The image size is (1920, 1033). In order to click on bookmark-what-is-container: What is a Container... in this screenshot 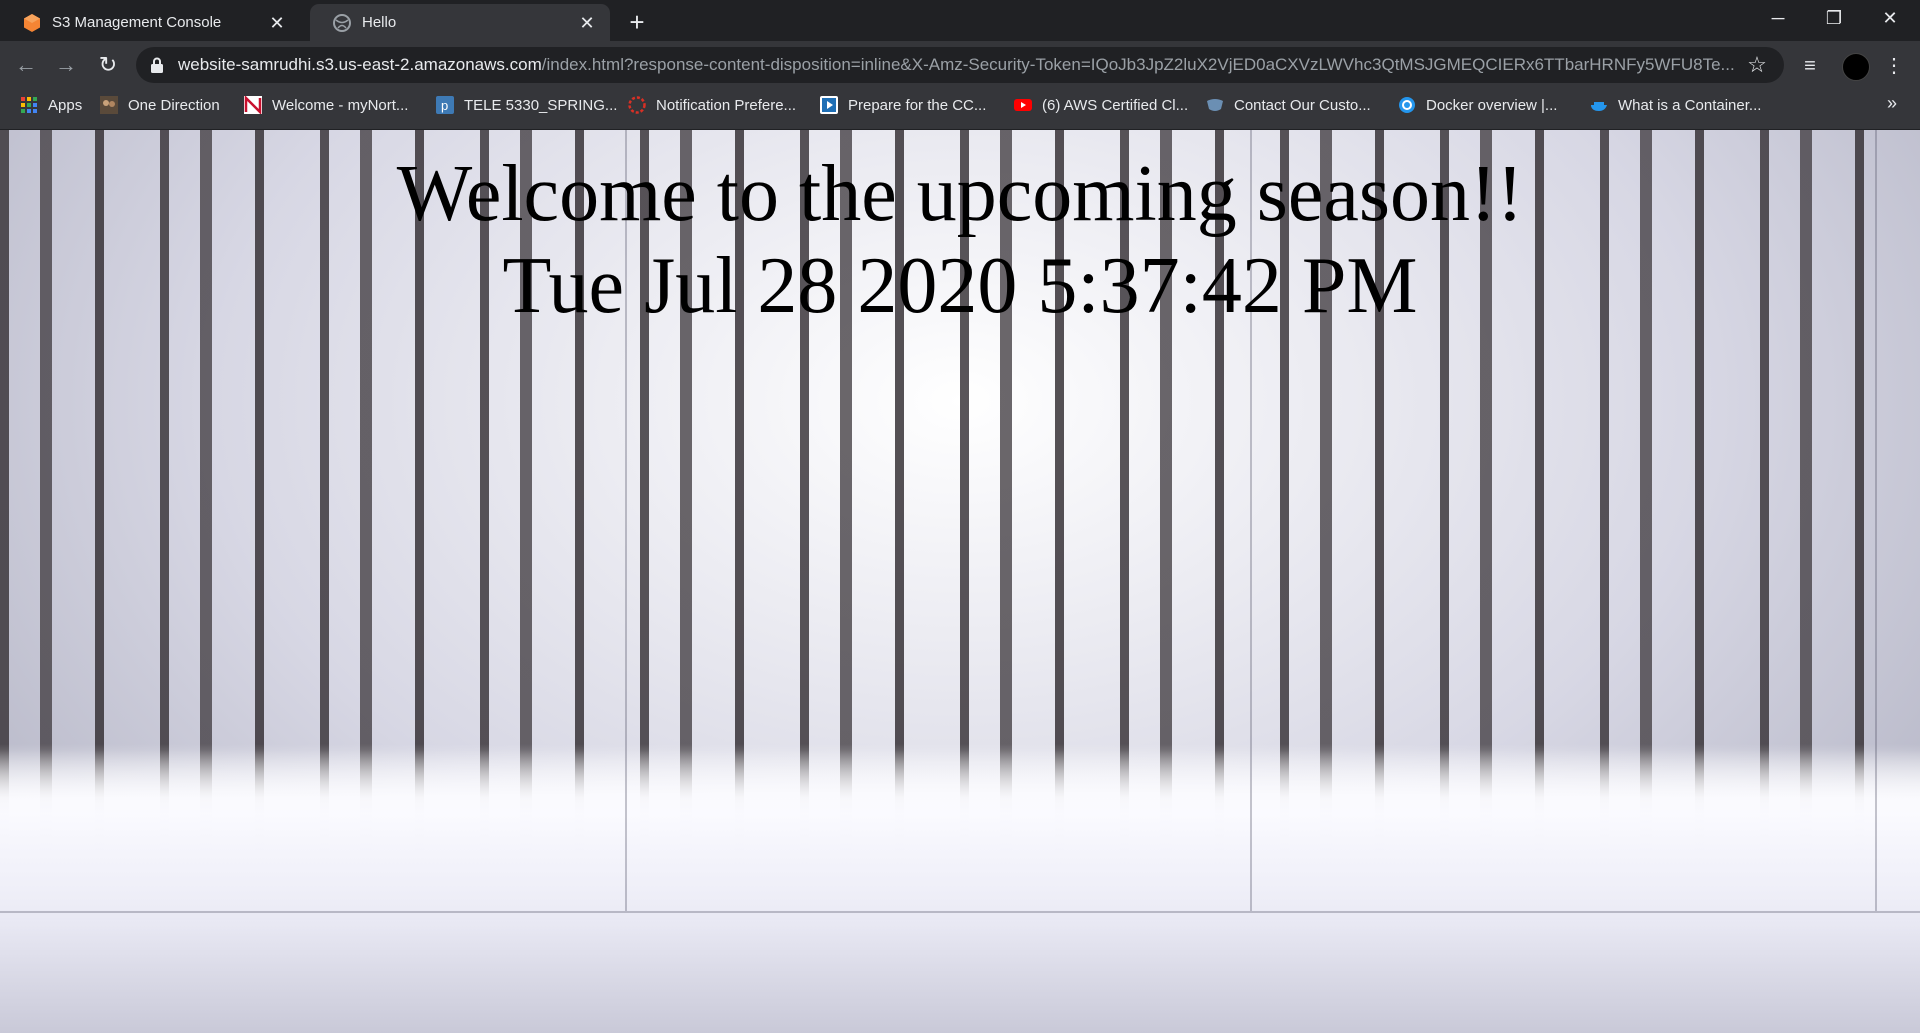, I will do `click(1675, 105)`.